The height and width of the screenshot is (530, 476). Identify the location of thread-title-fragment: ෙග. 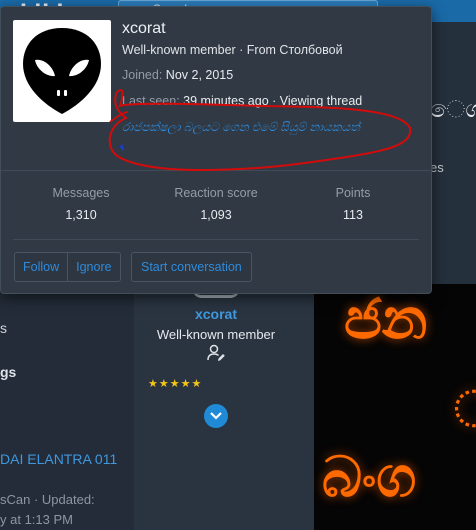
(453, 109).